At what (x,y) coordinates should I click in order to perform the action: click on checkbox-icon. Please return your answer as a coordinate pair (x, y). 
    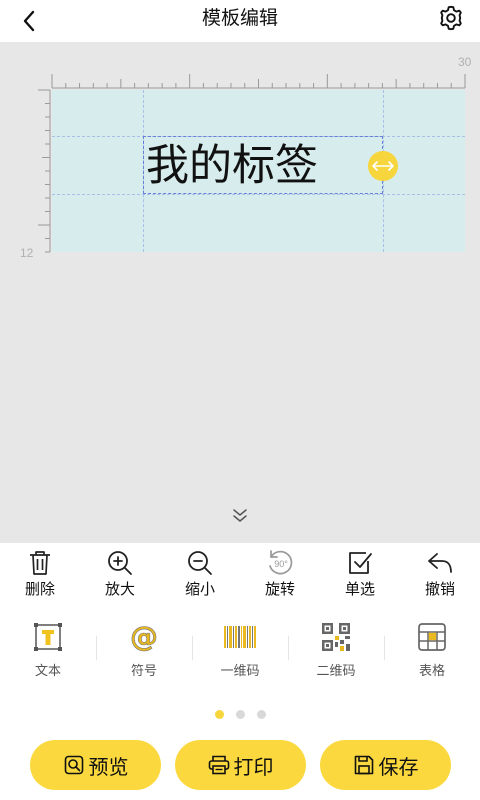
    Looking at the image, I should click on (360, 563).